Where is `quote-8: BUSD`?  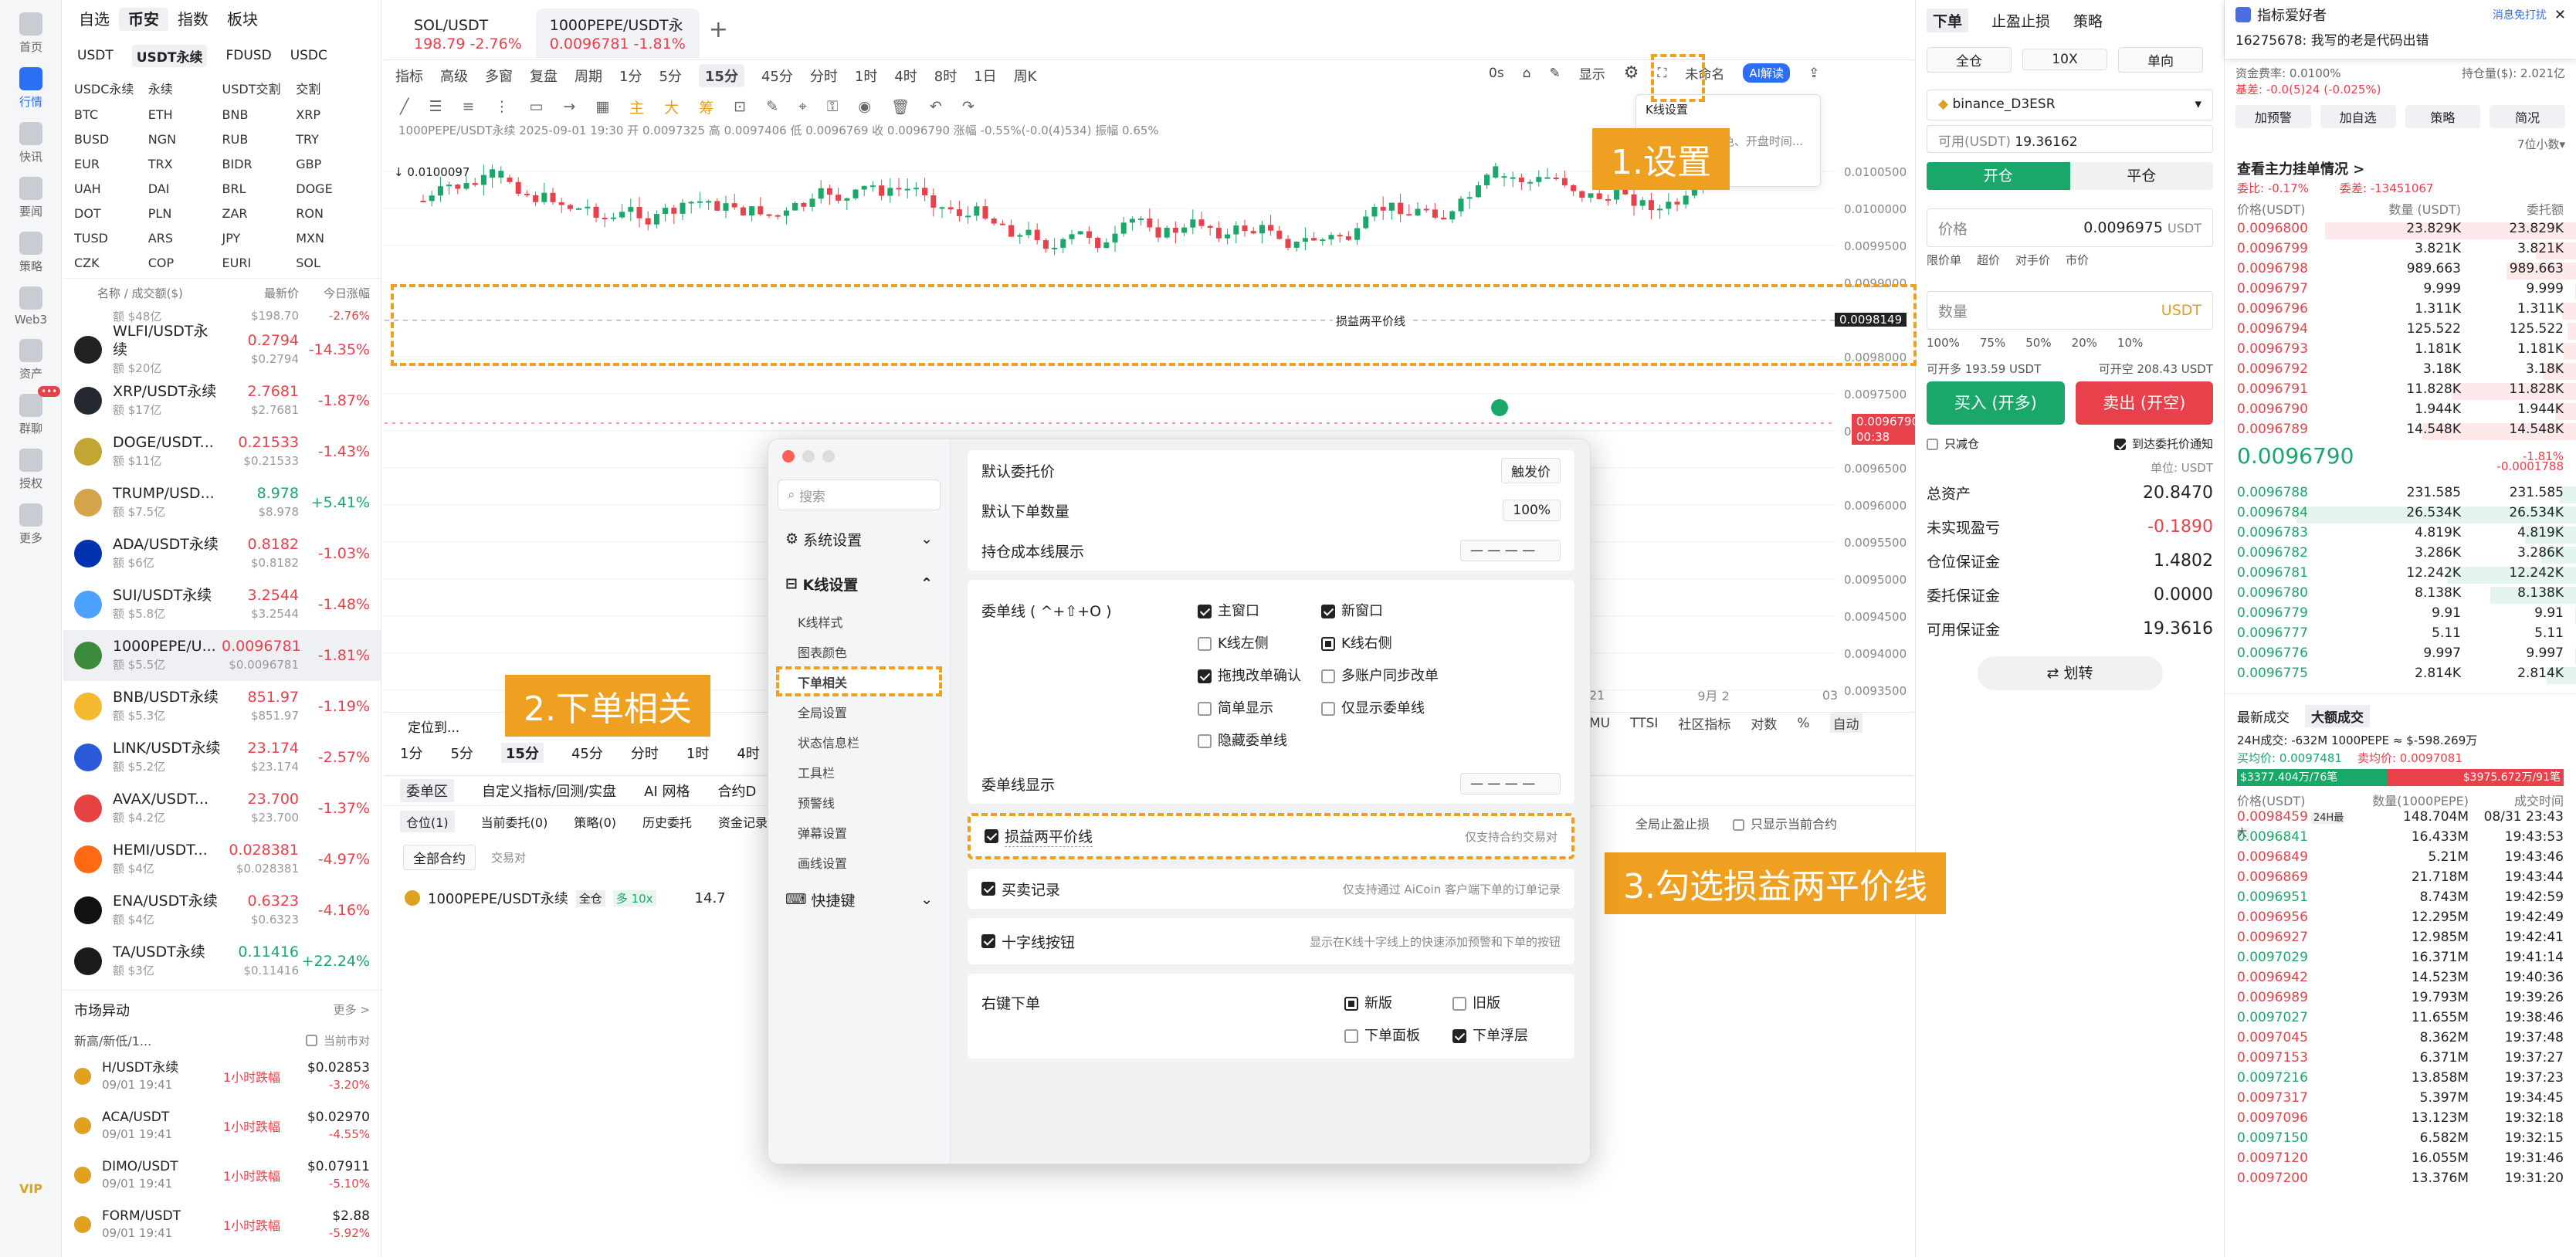
quote-8: BUSD is located at coordinates (111, 140).